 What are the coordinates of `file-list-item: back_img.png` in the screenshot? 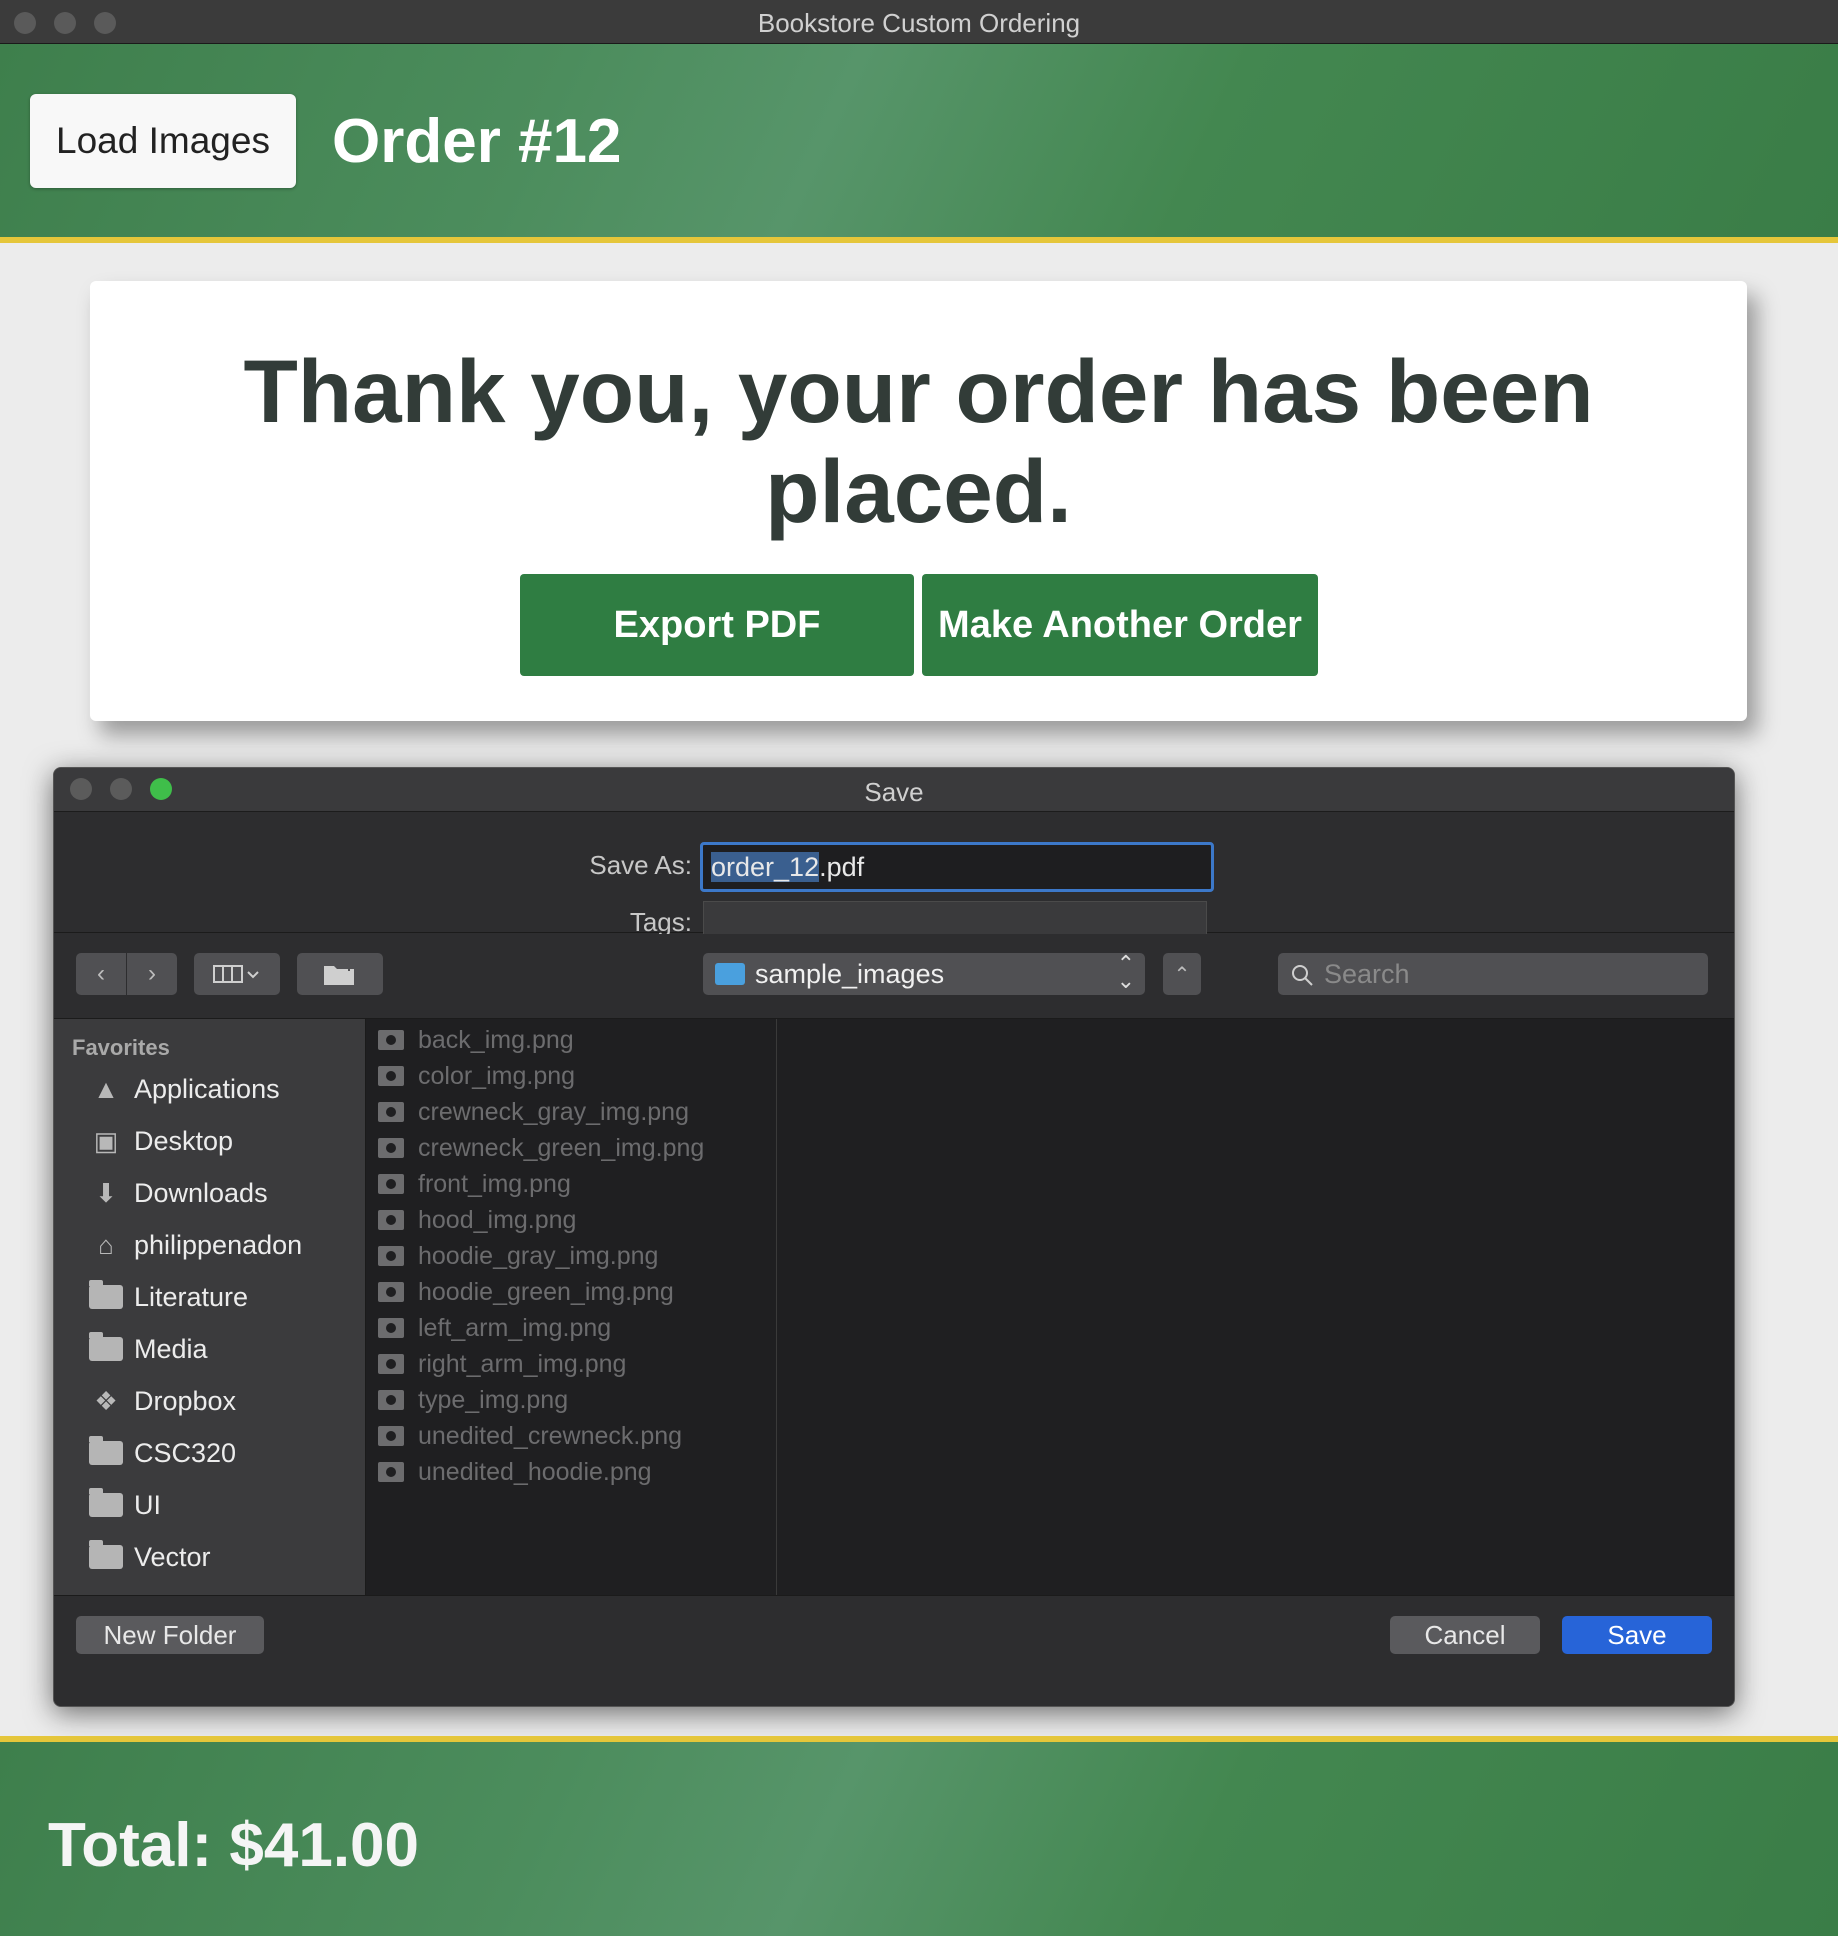 It's located at (476, 1040).